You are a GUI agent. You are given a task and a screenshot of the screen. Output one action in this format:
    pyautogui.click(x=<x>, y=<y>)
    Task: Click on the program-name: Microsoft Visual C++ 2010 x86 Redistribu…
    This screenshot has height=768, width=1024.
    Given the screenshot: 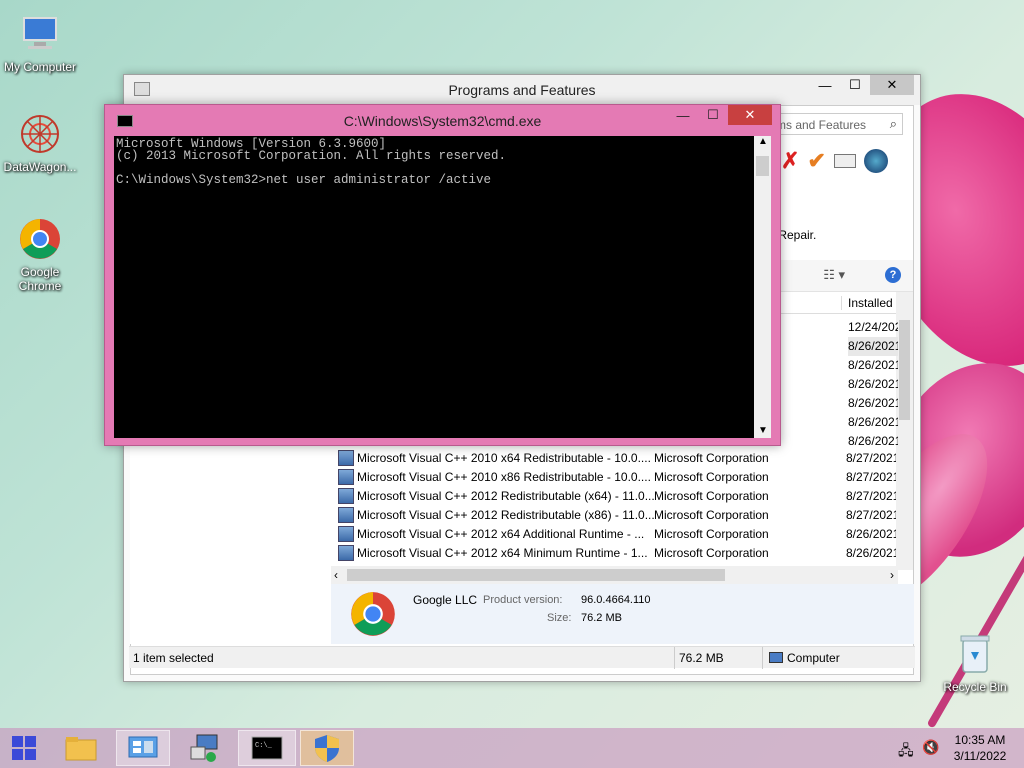 What is the action you would take?
    pyautogui.click(x=504, y=476)
    